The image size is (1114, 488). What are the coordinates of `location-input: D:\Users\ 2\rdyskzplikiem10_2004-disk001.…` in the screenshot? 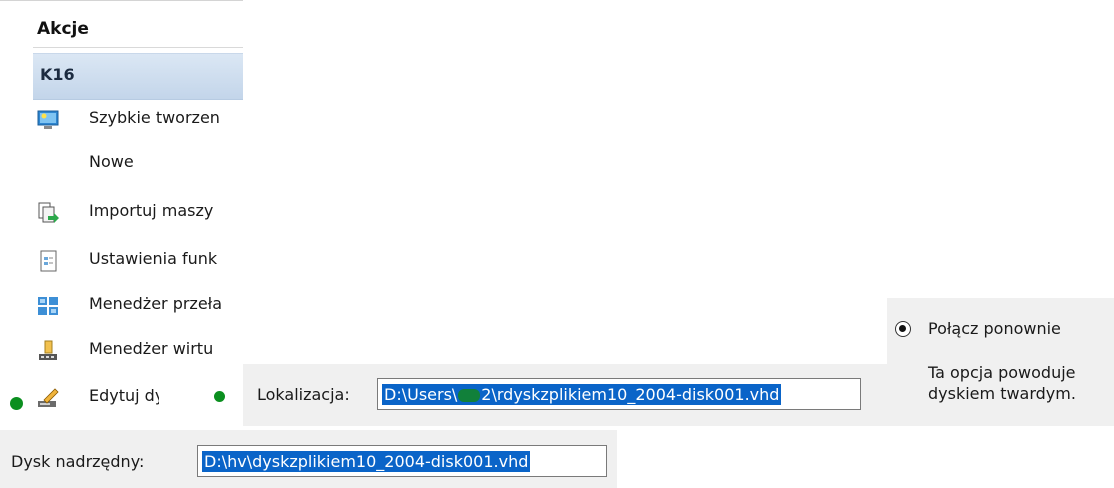 It's located at (619, 394).